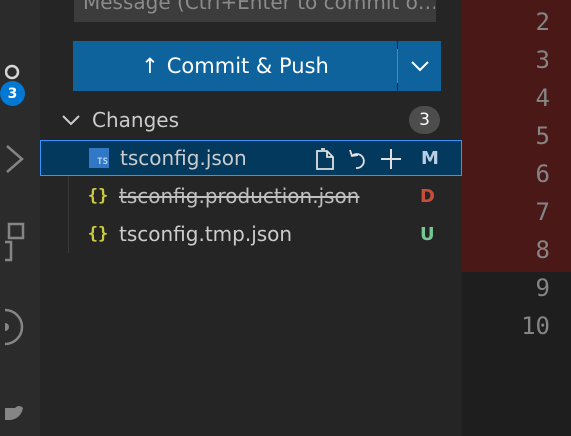 The width and height of the screenshot is (571, 436). Describe the element at coordinates (251, 158) in the screenshot. I see `changed-file-row: TS tsconfig.json M` at that location.